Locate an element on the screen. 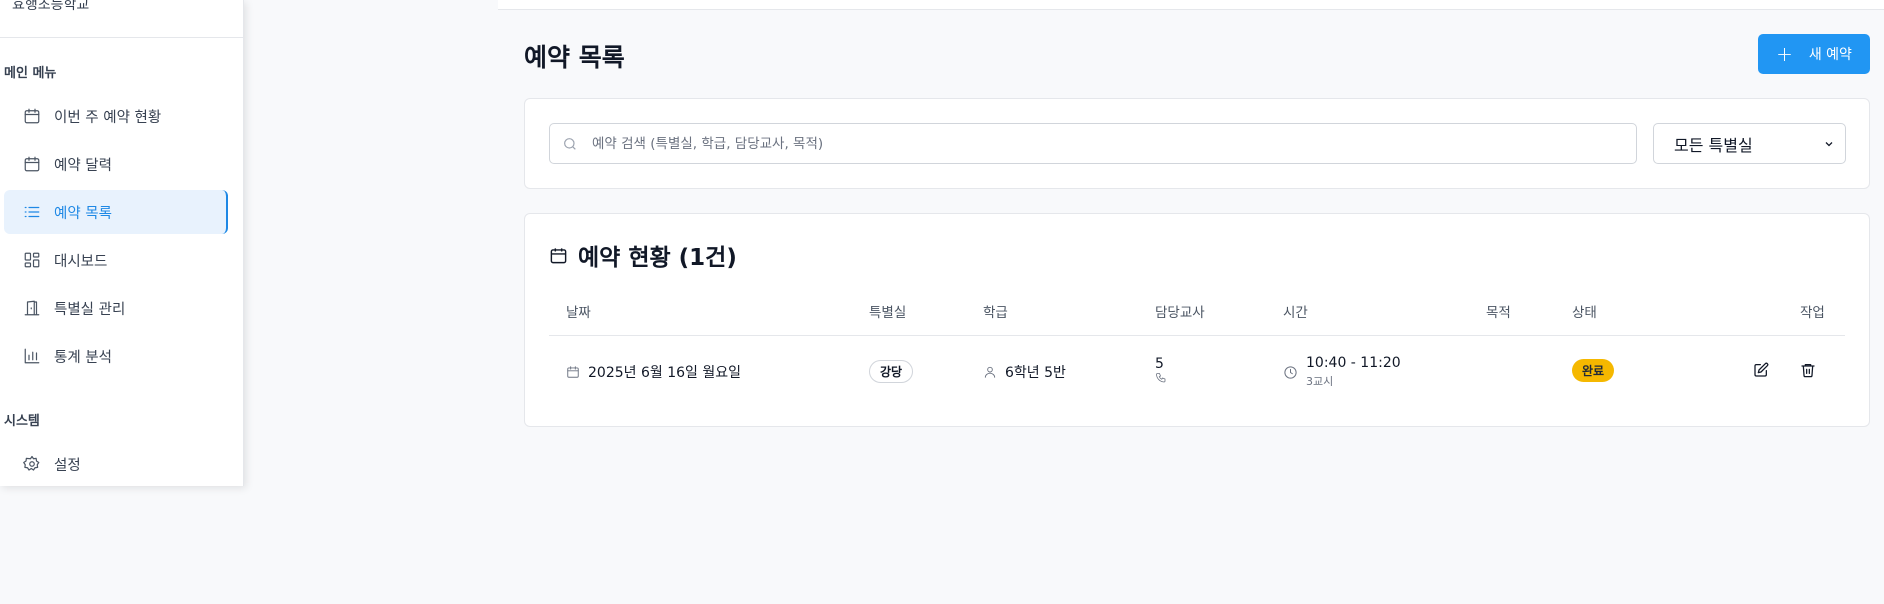 The width and height of the screenshot is (1884, 604). header-time: 시간 is located at coordinates (1295, 311).